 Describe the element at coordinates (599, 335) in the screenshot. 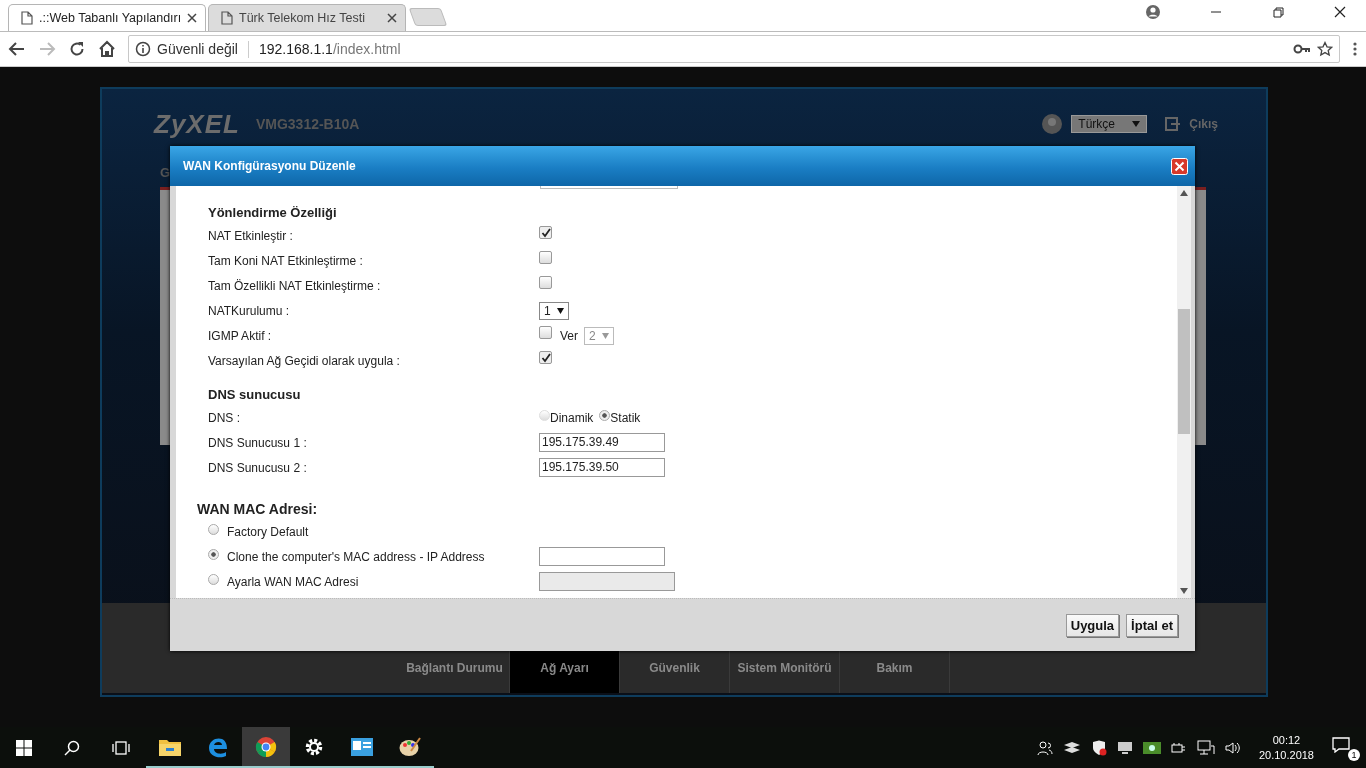

I see `version-dropdown: 2` at that location.